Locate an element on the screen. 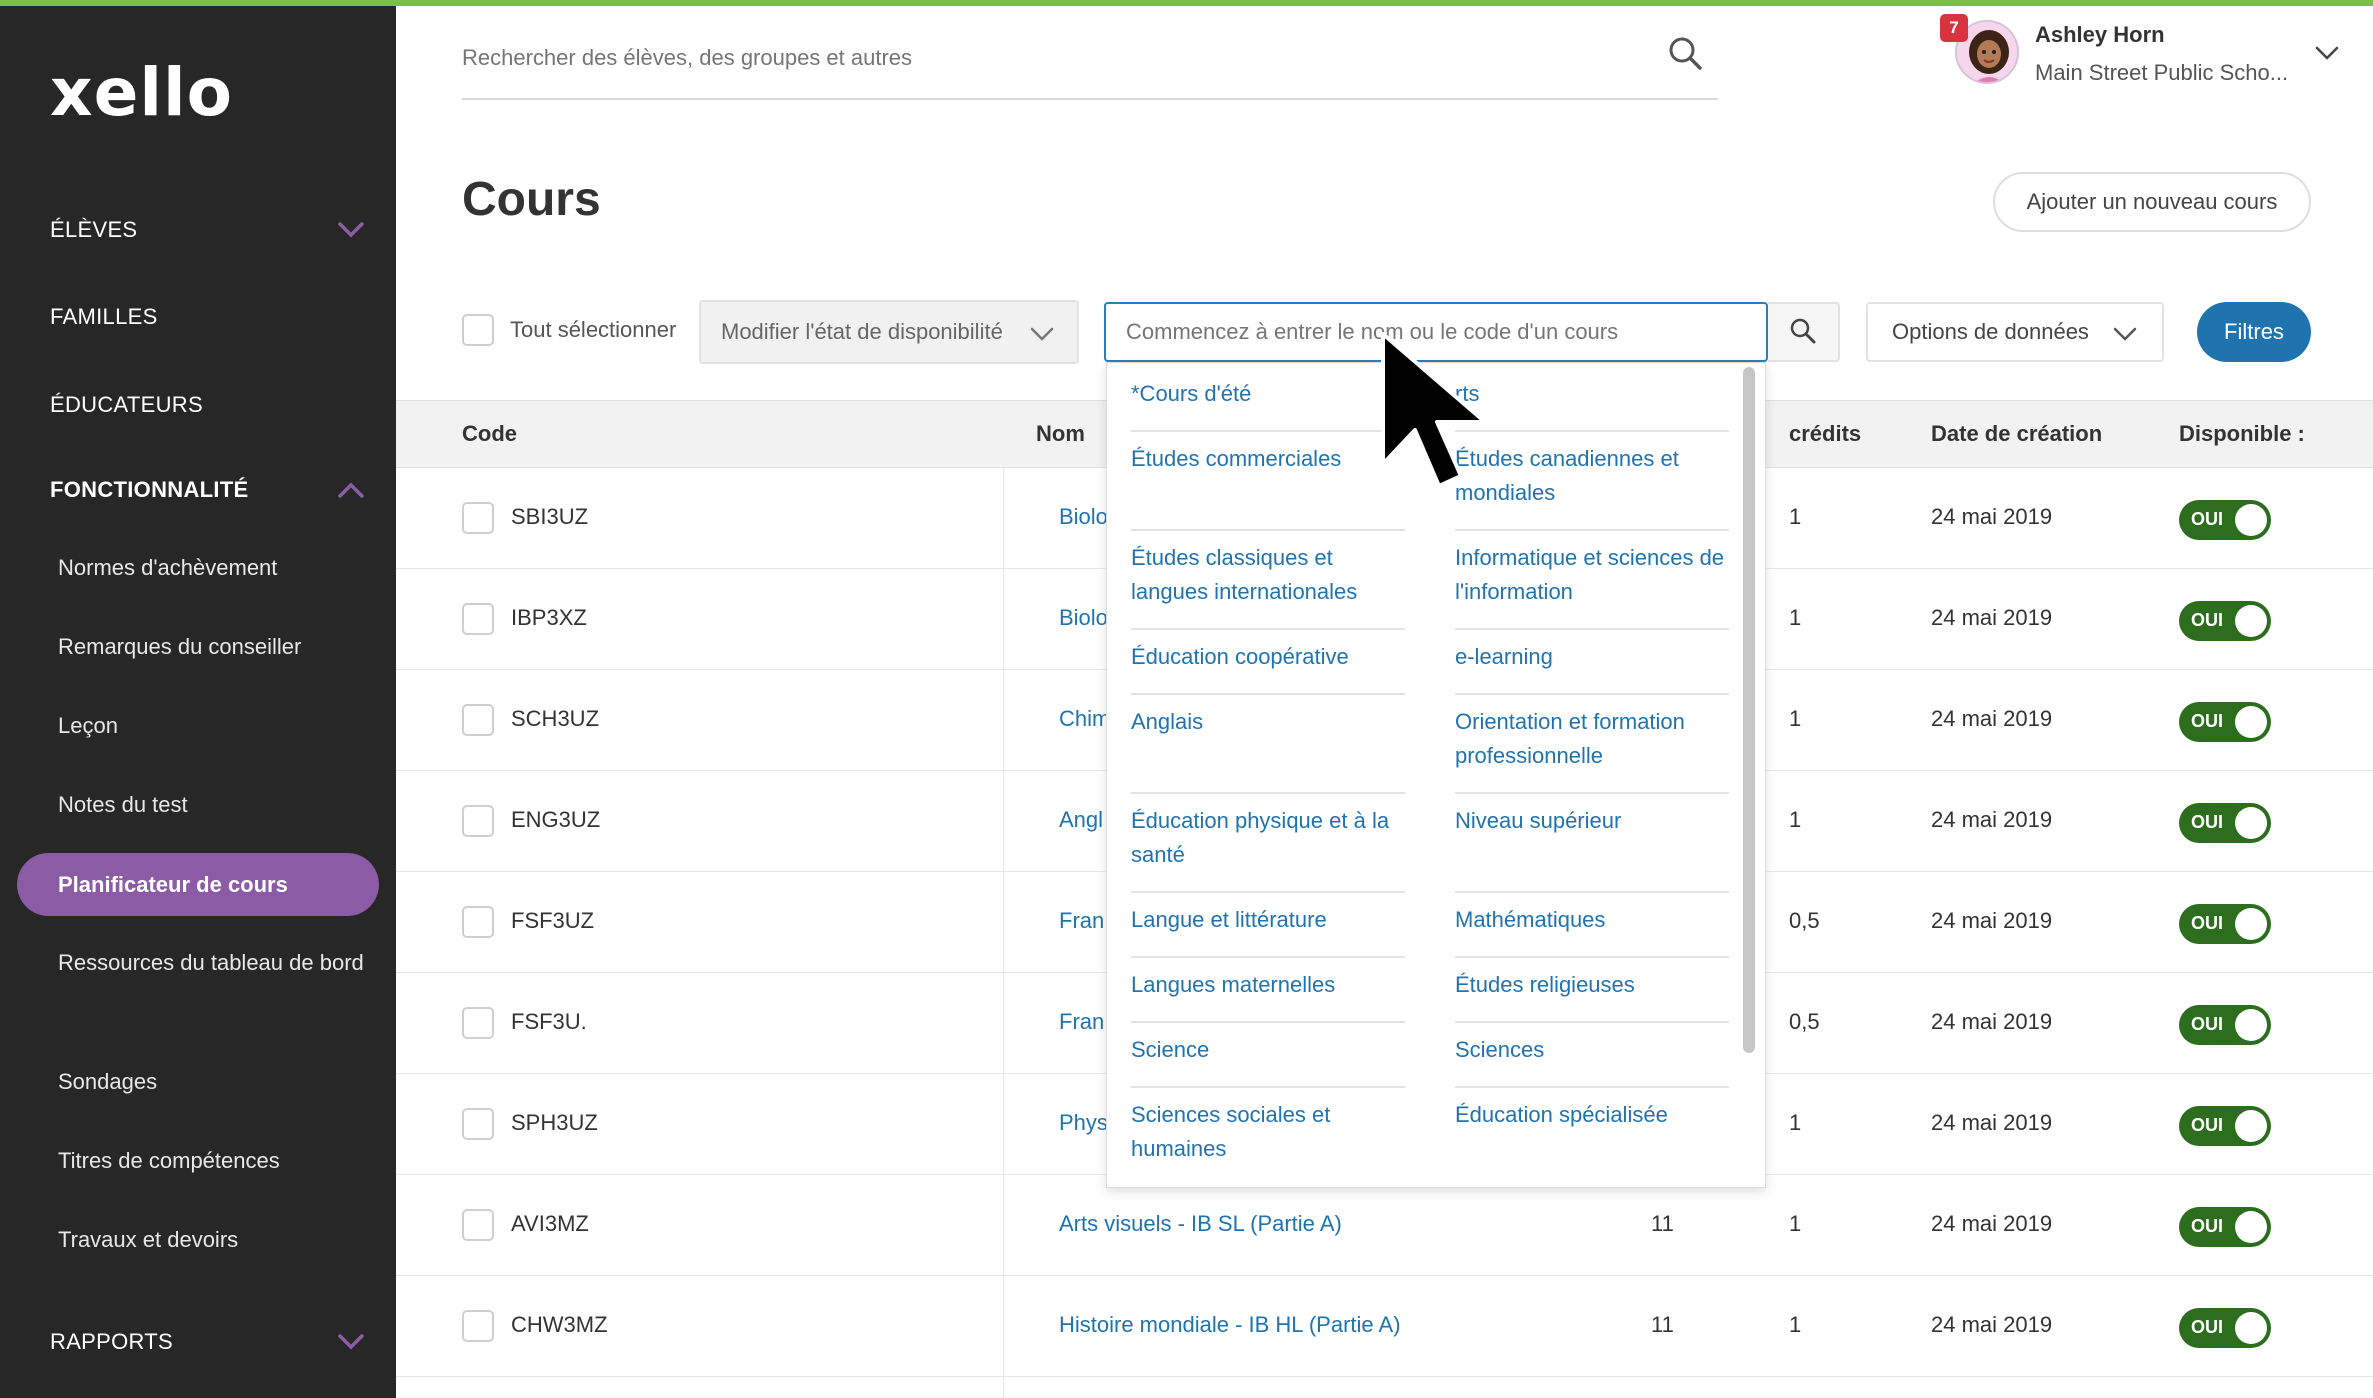 Image resolution: width=2373 pixels, height=1398 pixels. logo-text: xello is located at coordinates (141, 92).